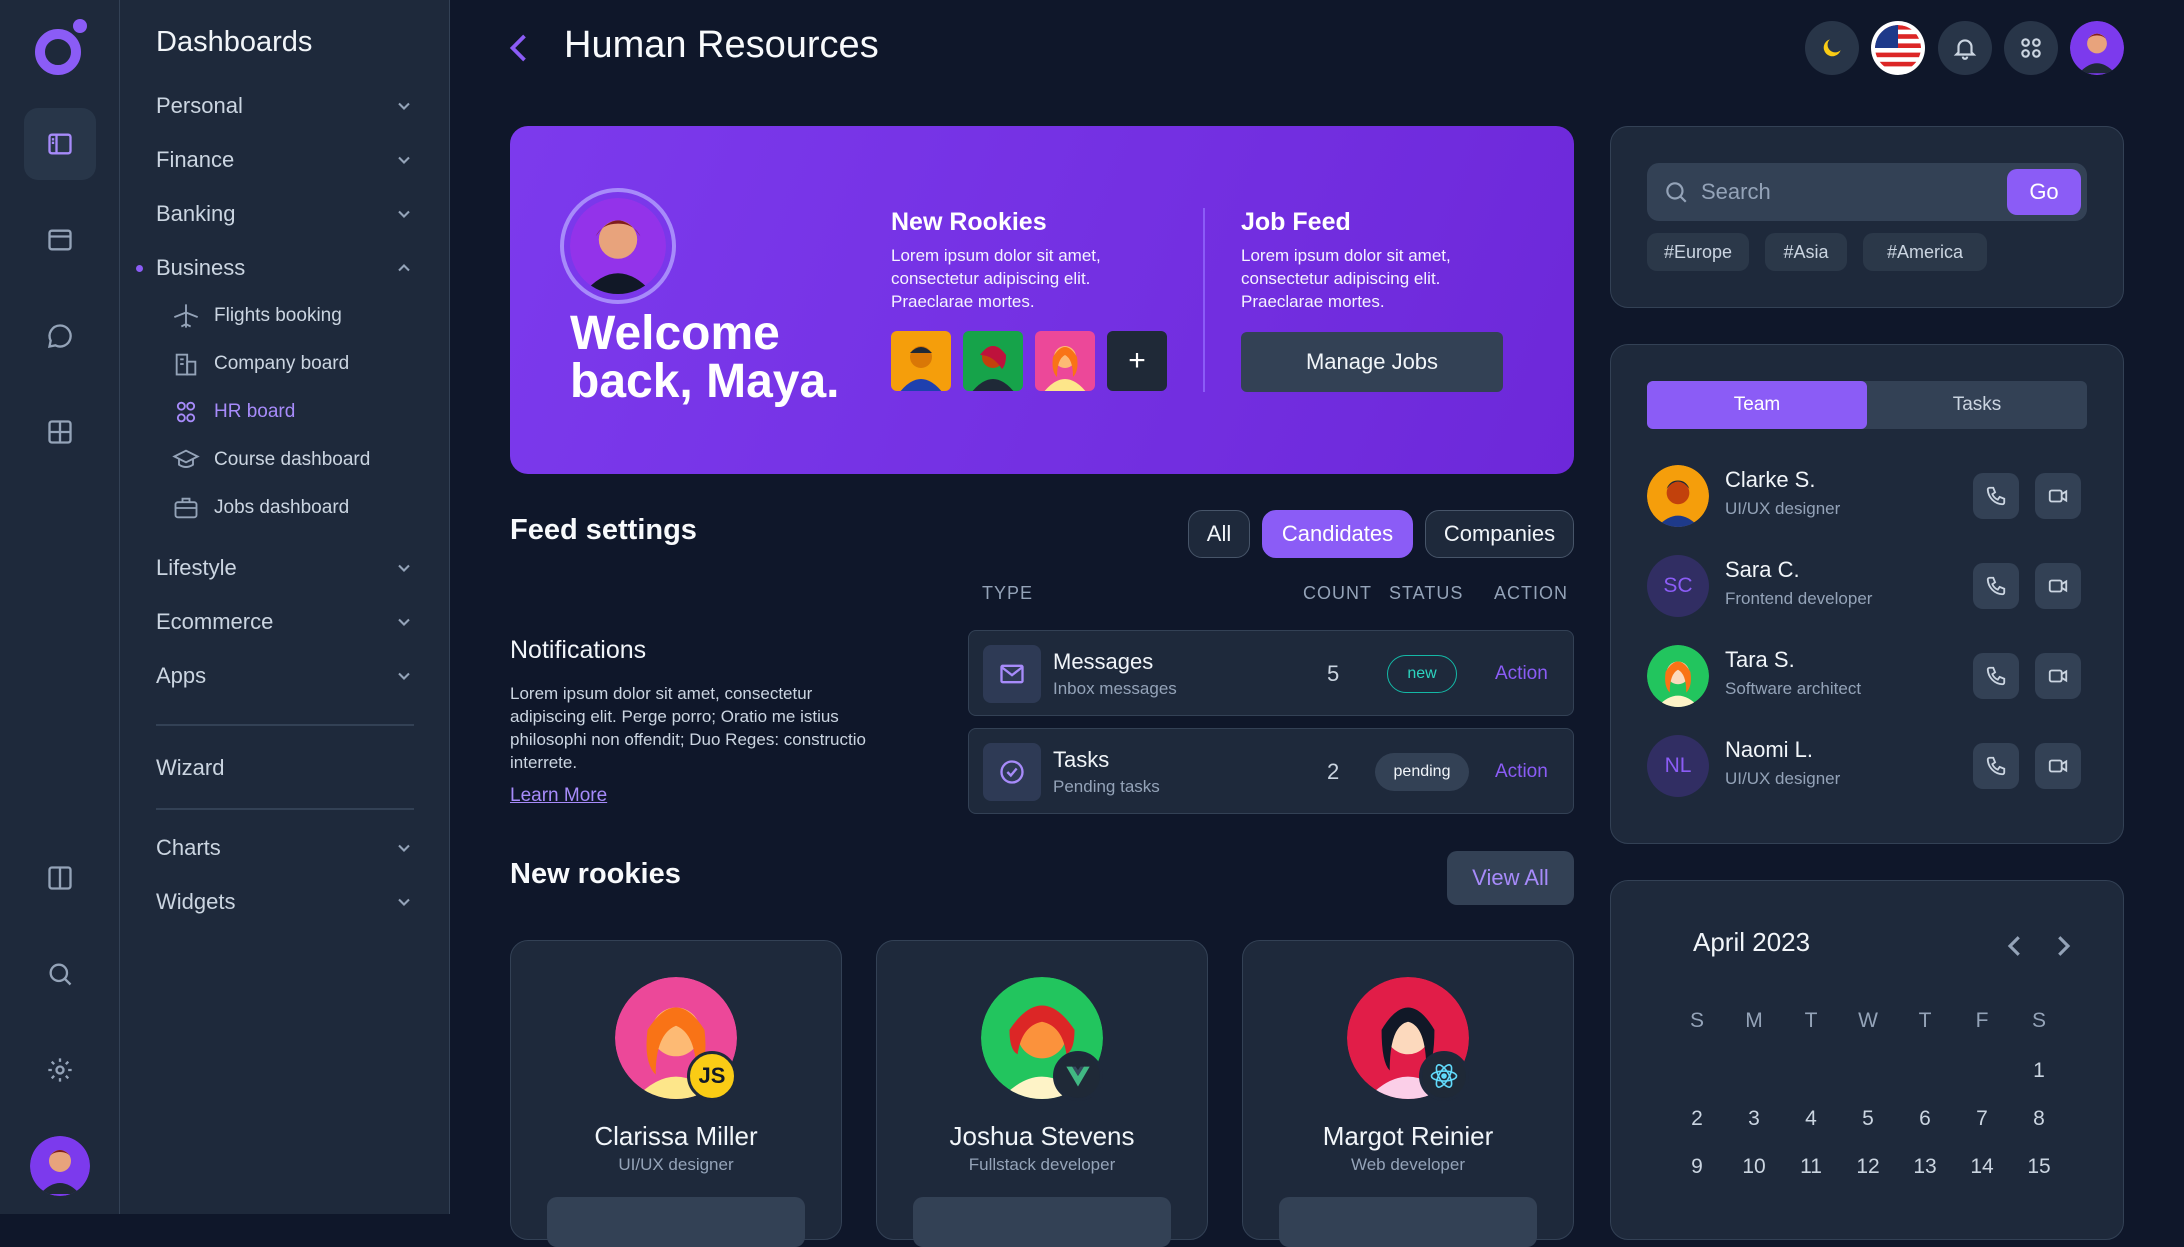 The height and width of the screenshot is (1247, 2184). Describe the element at coordinates (285, 768) in the screenshot. I see `menu-wizard: Wizard` at that location.